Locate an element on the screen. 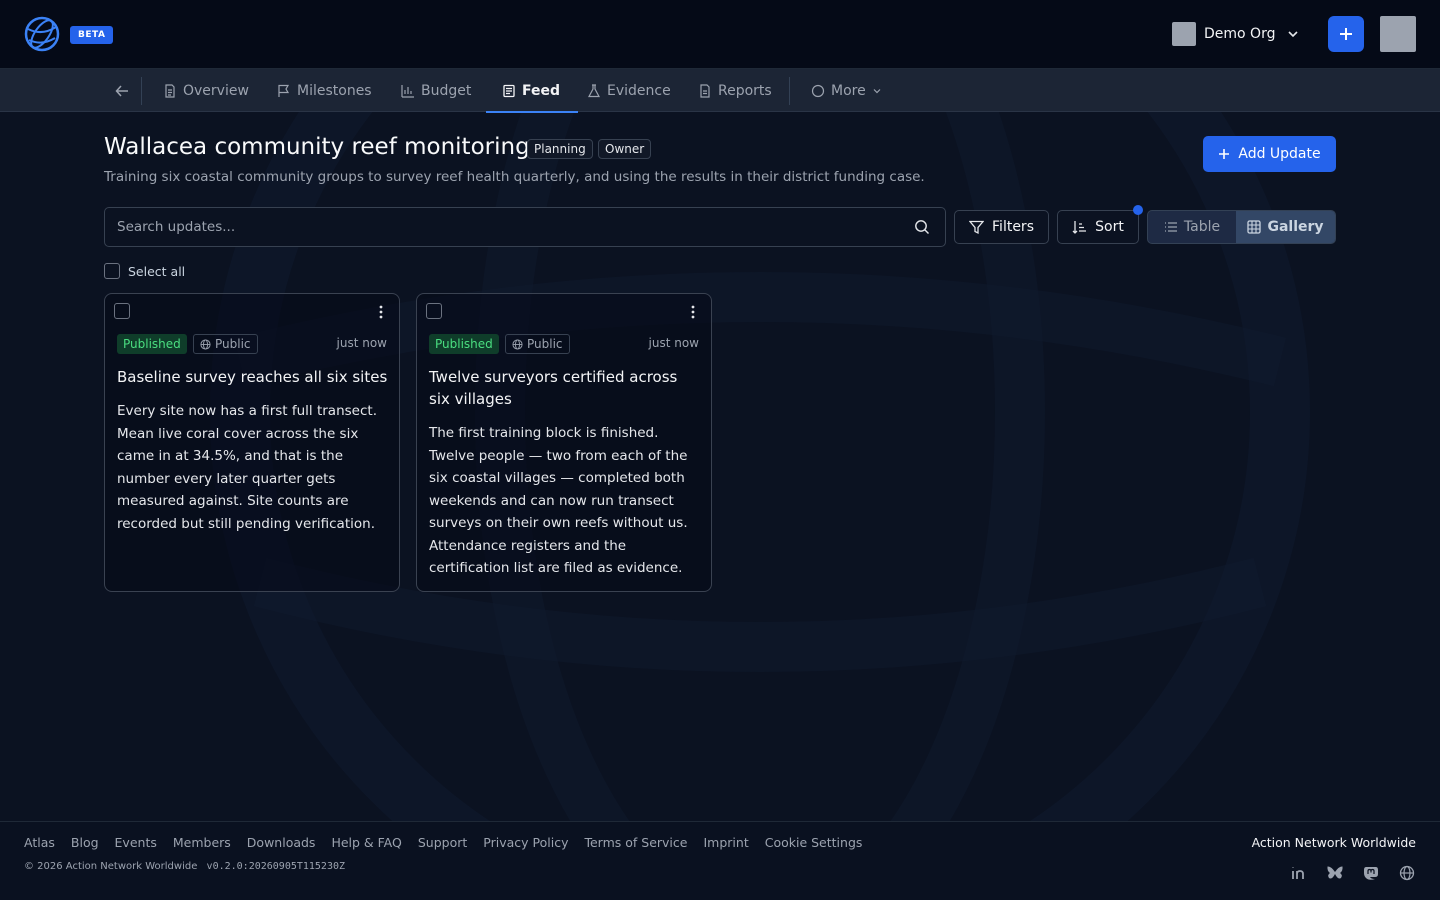 The width and height of the screenshot is (1440, 900). sort-icon is located at coordinates (1079, 227).